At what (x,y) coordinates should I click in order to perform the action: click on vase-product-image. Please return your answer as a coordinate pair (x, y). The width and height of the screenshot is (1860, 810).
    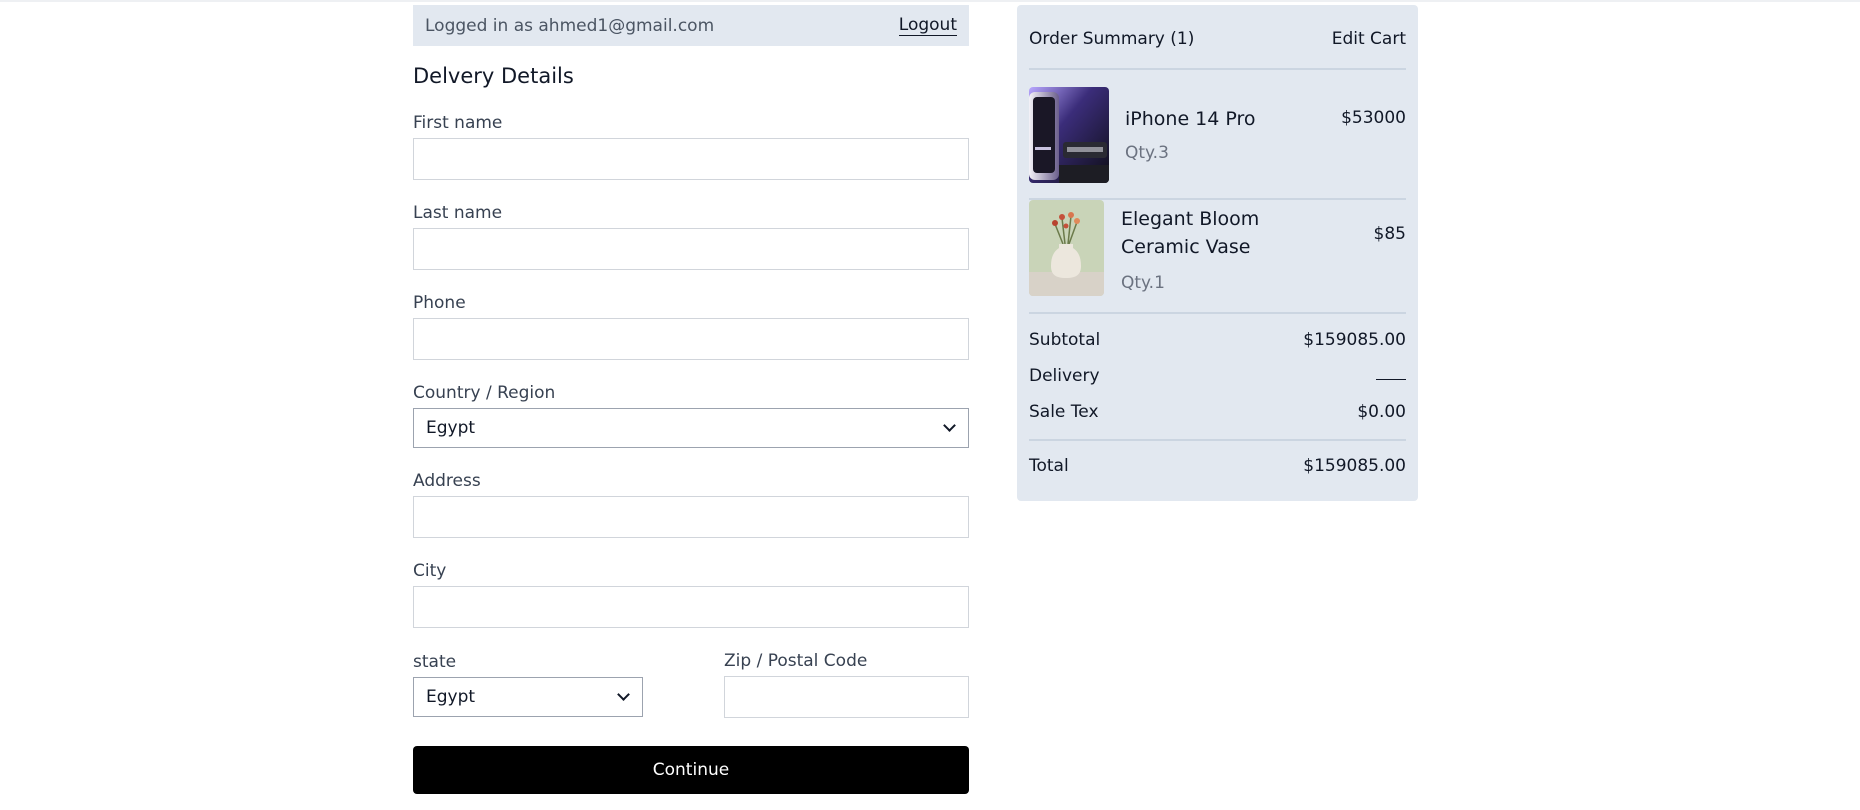
    Looking at the image, I should click on (1066, 248).